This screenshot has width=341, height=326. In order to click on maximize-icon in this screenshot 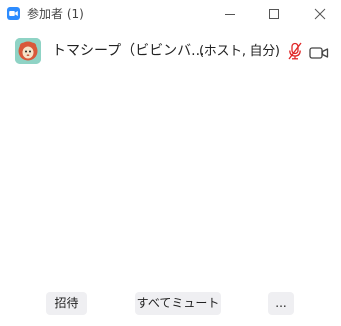, I will do `click(274, 14)`.